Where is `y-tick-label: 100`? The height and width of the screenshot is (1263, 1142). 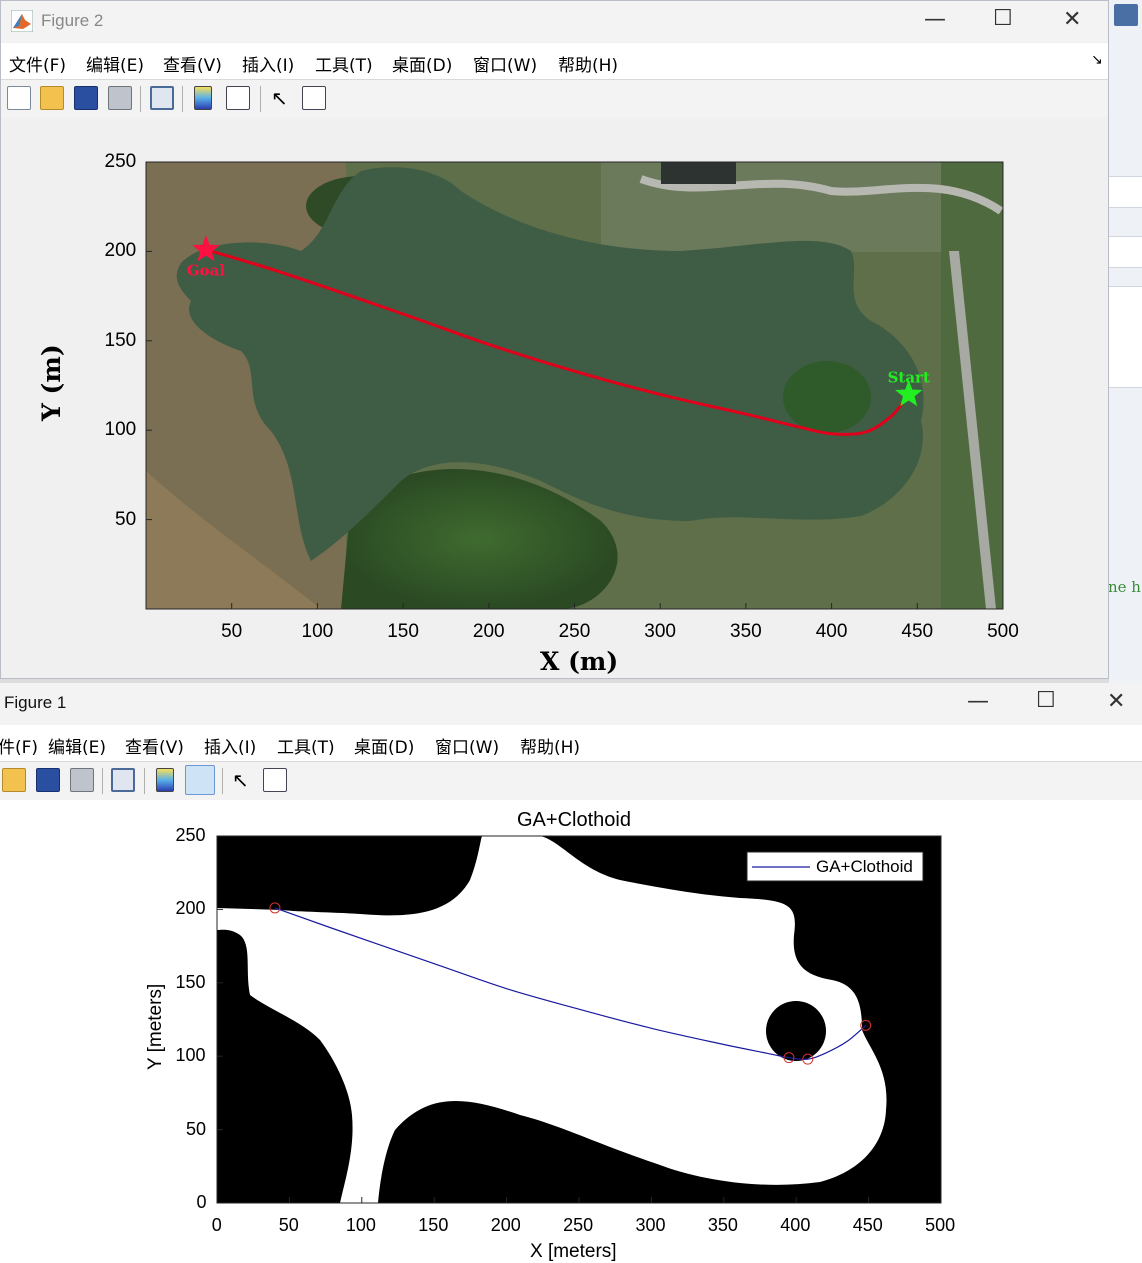 y-tick-label: 100 is located at coordinates (190, 1055).